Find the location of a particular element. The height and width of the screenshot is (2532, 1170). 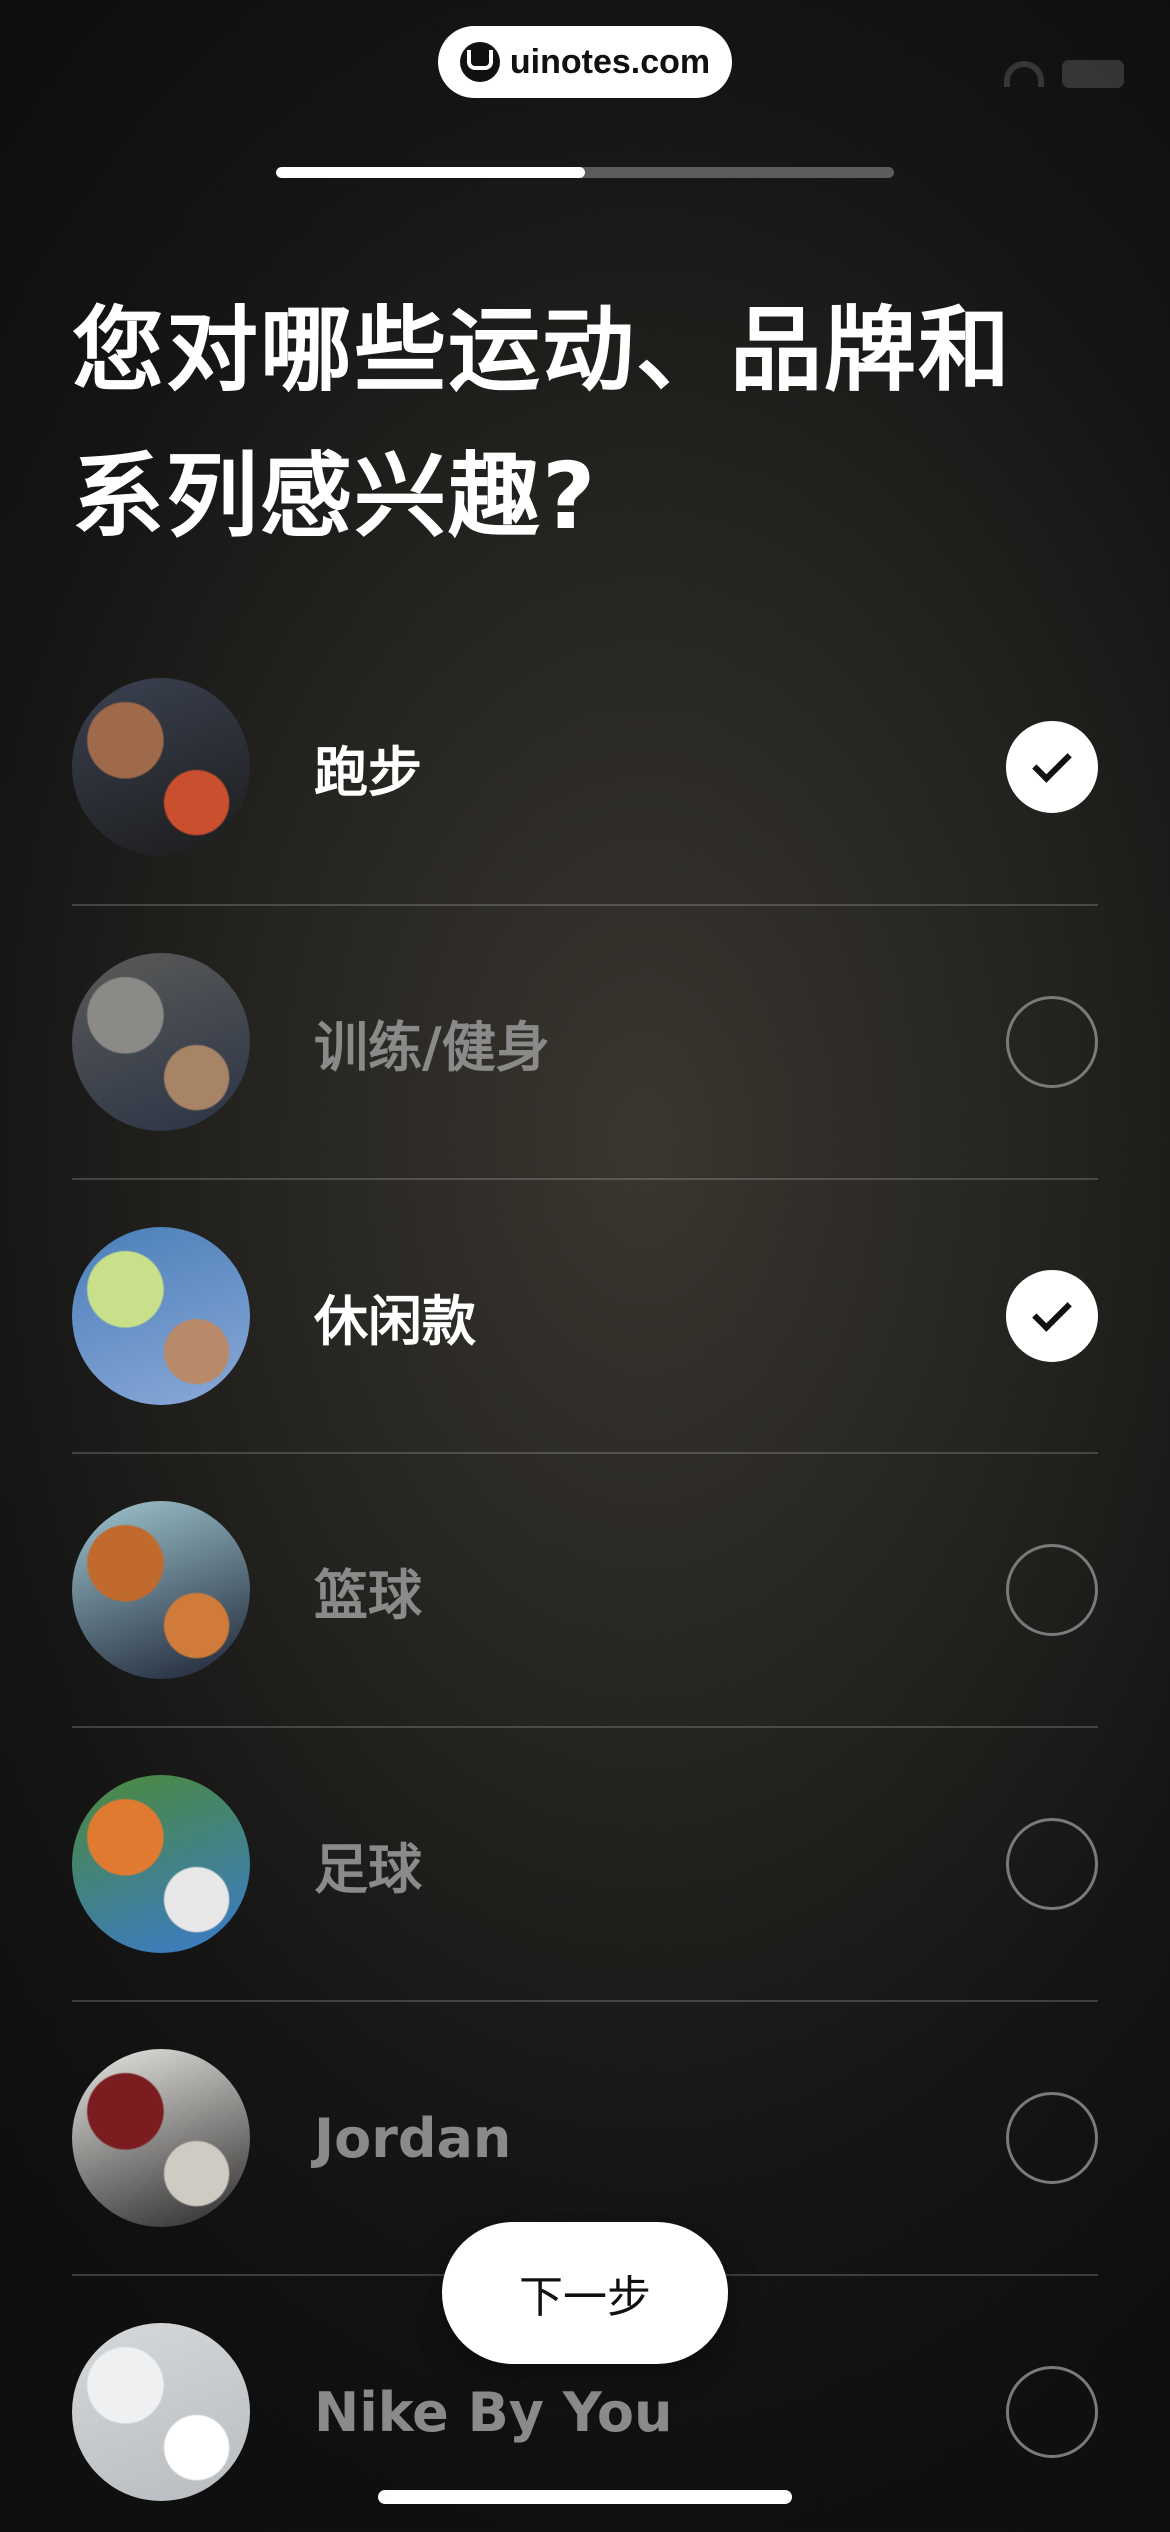

next-button: 下一步 is located at coordinates (585, 2293).